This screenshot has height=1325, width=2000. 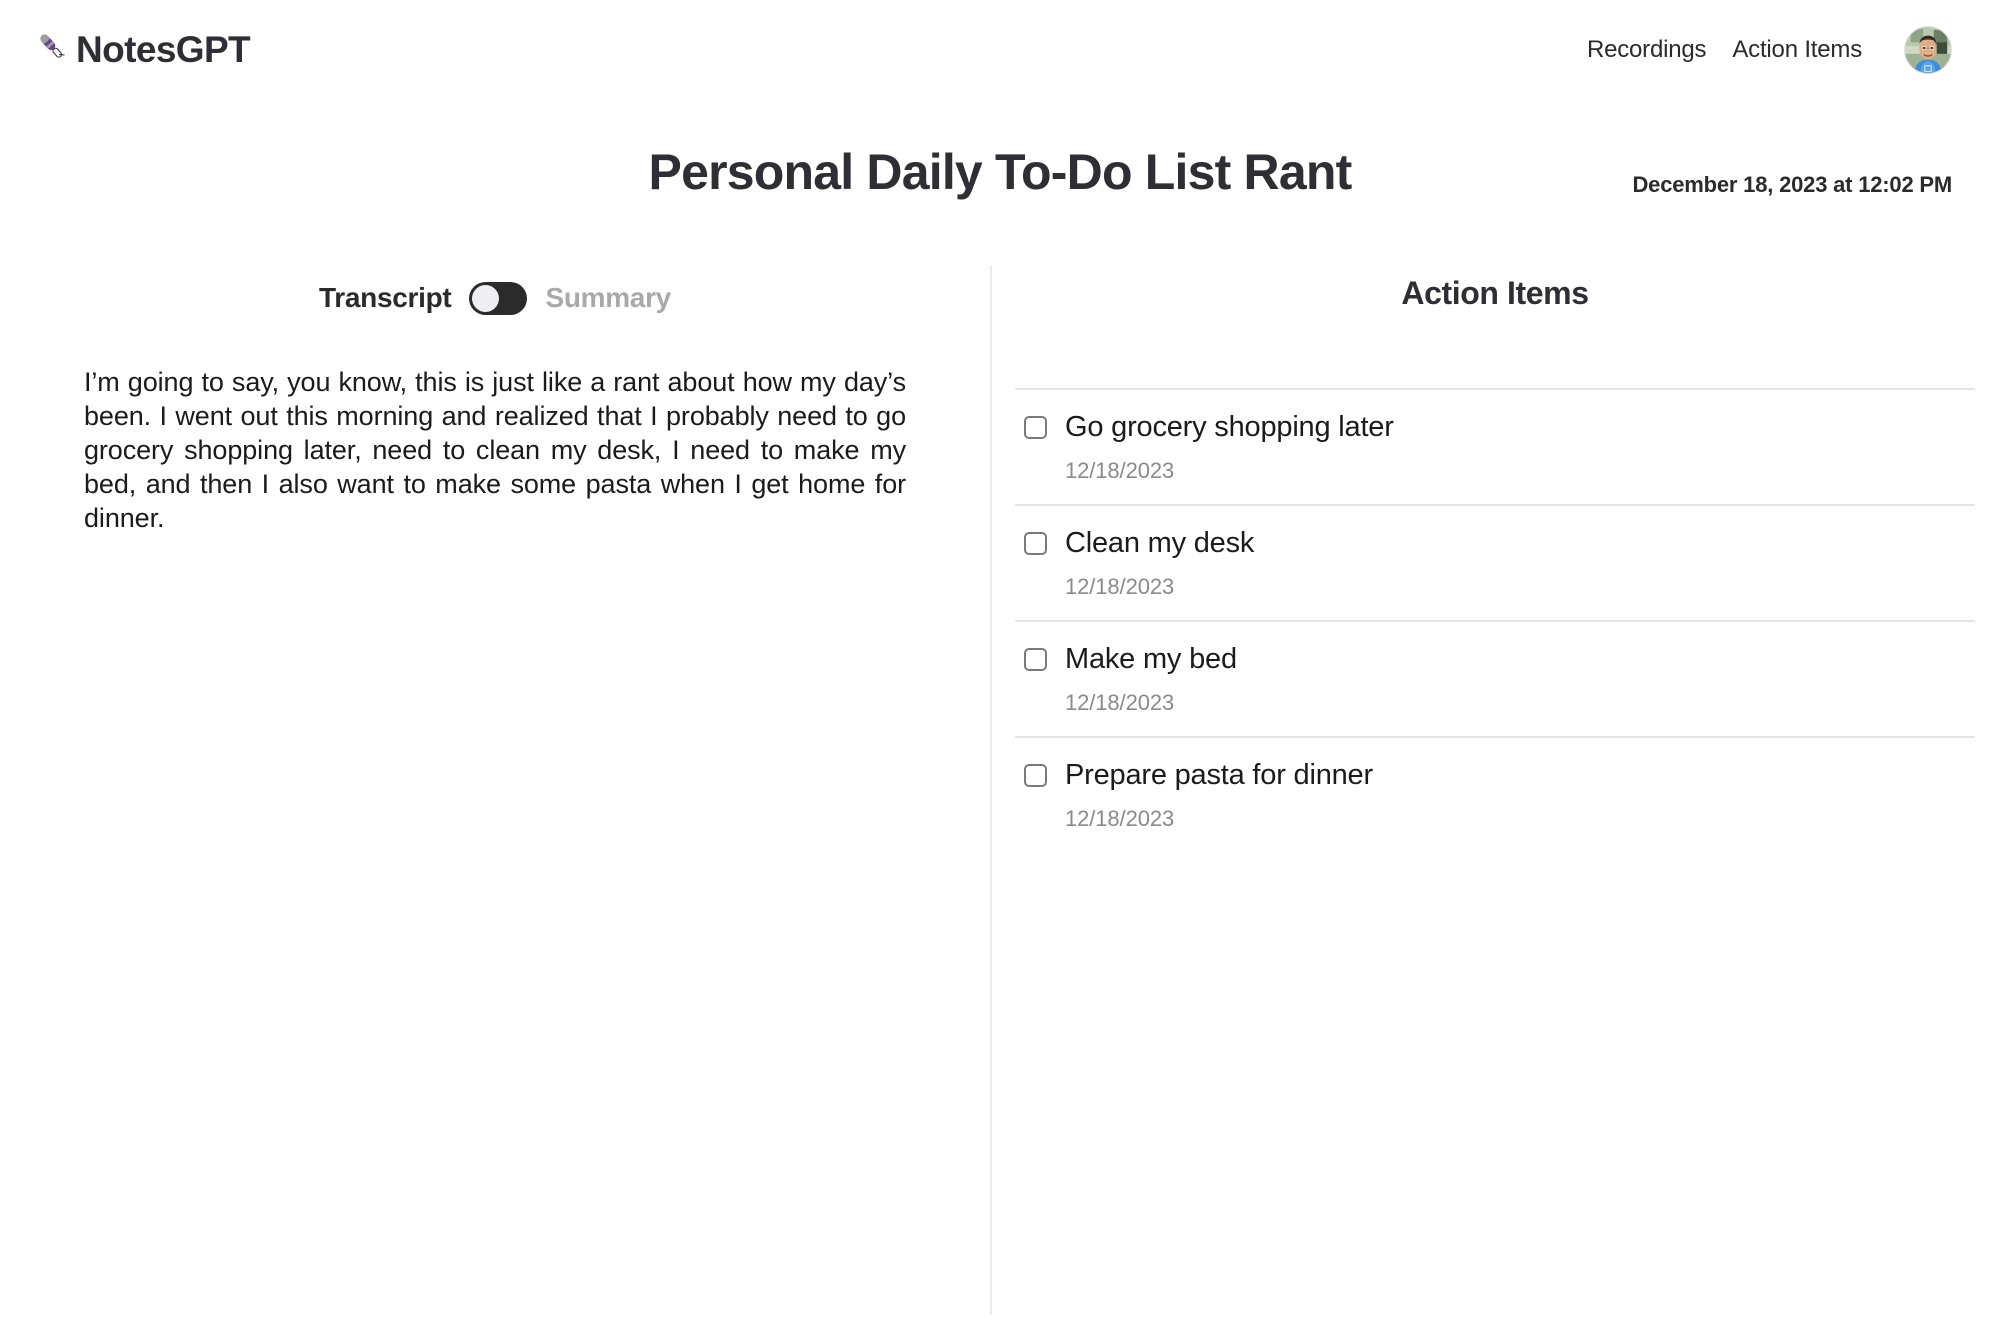 What do you see at coordinates (608, 298) in the screenshot?
I see `toggle-label-summary: Summary` at bounding box center [608, 298].